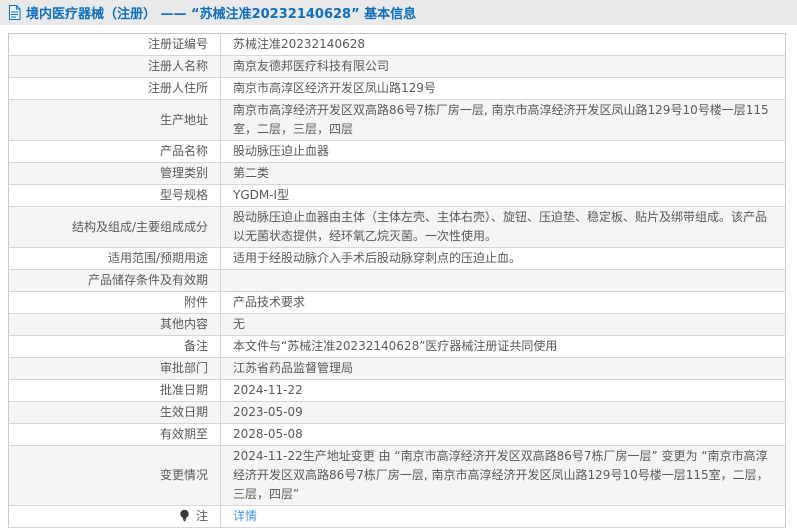 Image resolution: width=797 pixels, height=528 pixels. I want to click on table-row: 注册人名称 南京友德邦医疗科技有限公司, so click(397, 66).